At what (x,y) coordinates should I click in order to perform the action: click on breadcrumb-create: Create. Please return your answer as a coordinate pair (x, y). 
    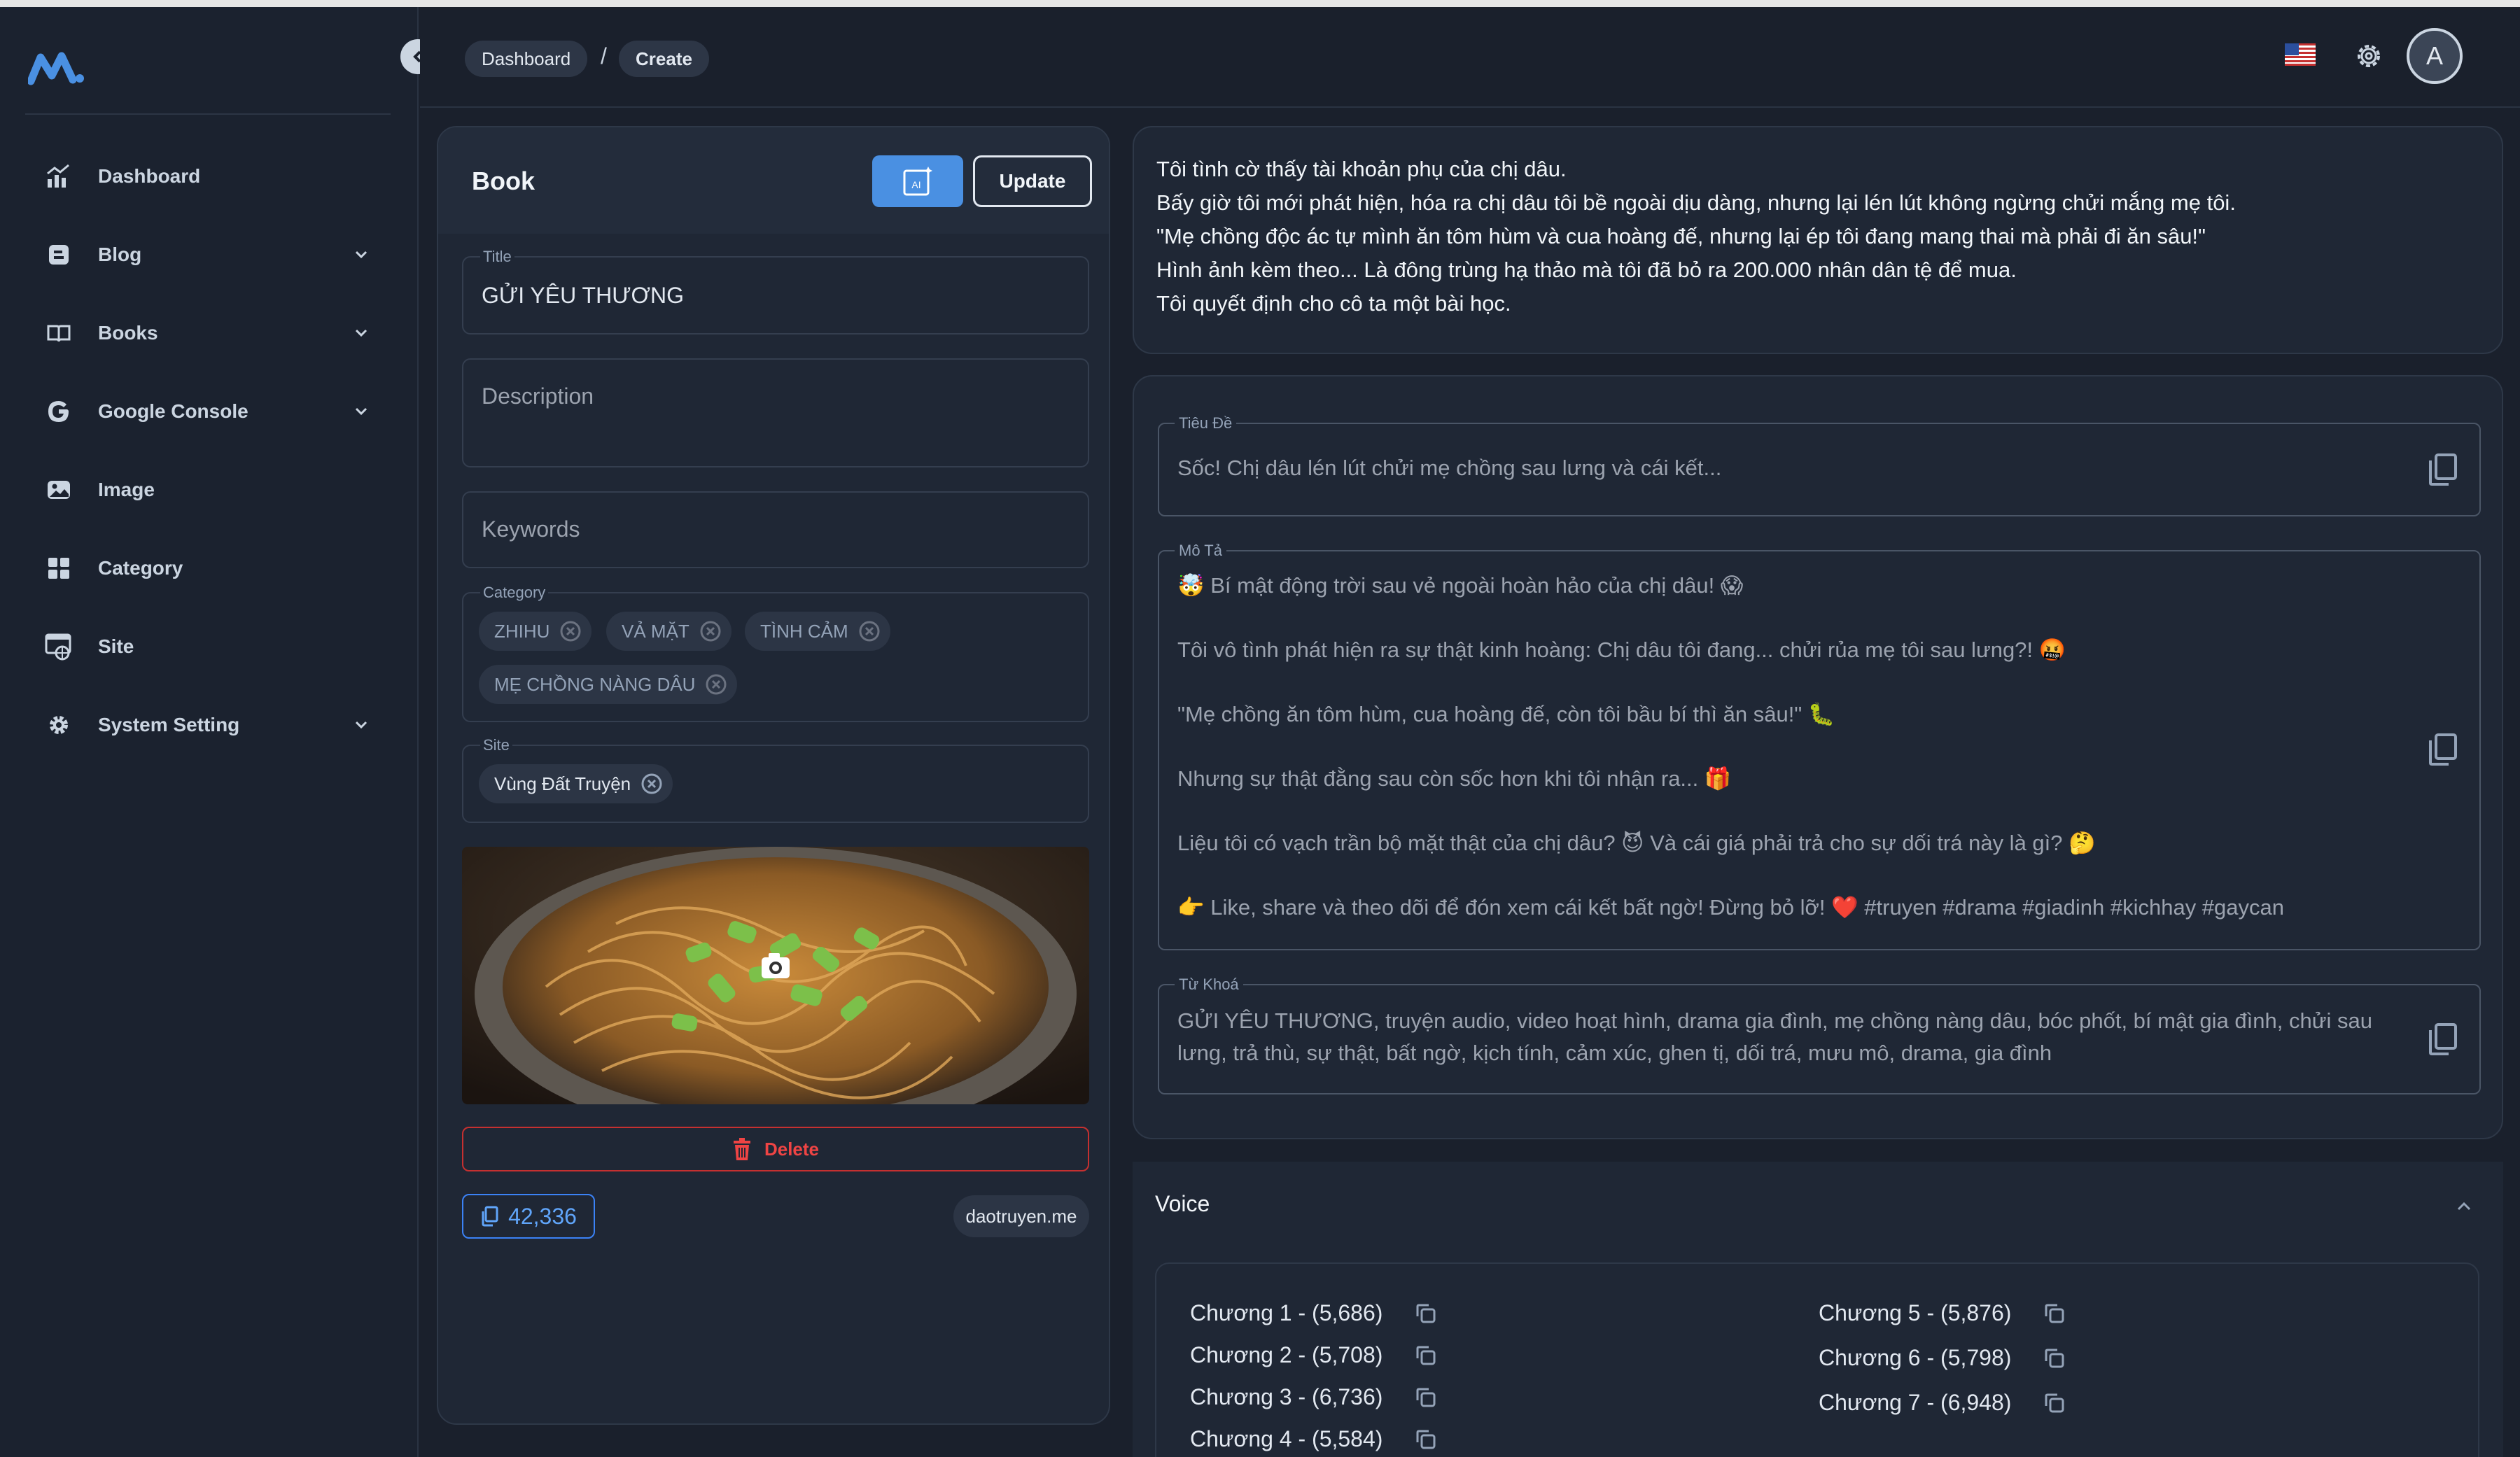
    Looking at the image, I should click on (664, 59).